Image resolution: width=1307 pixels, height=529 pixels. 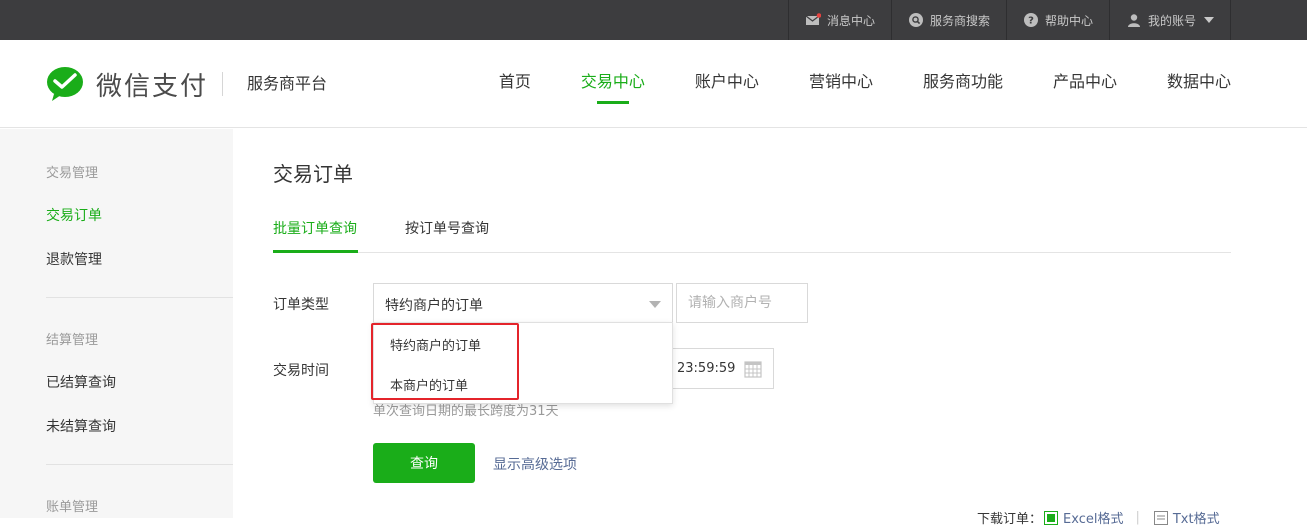 I want to click on nav-marketing-center: 营销中心, so click(x=841, y=84).